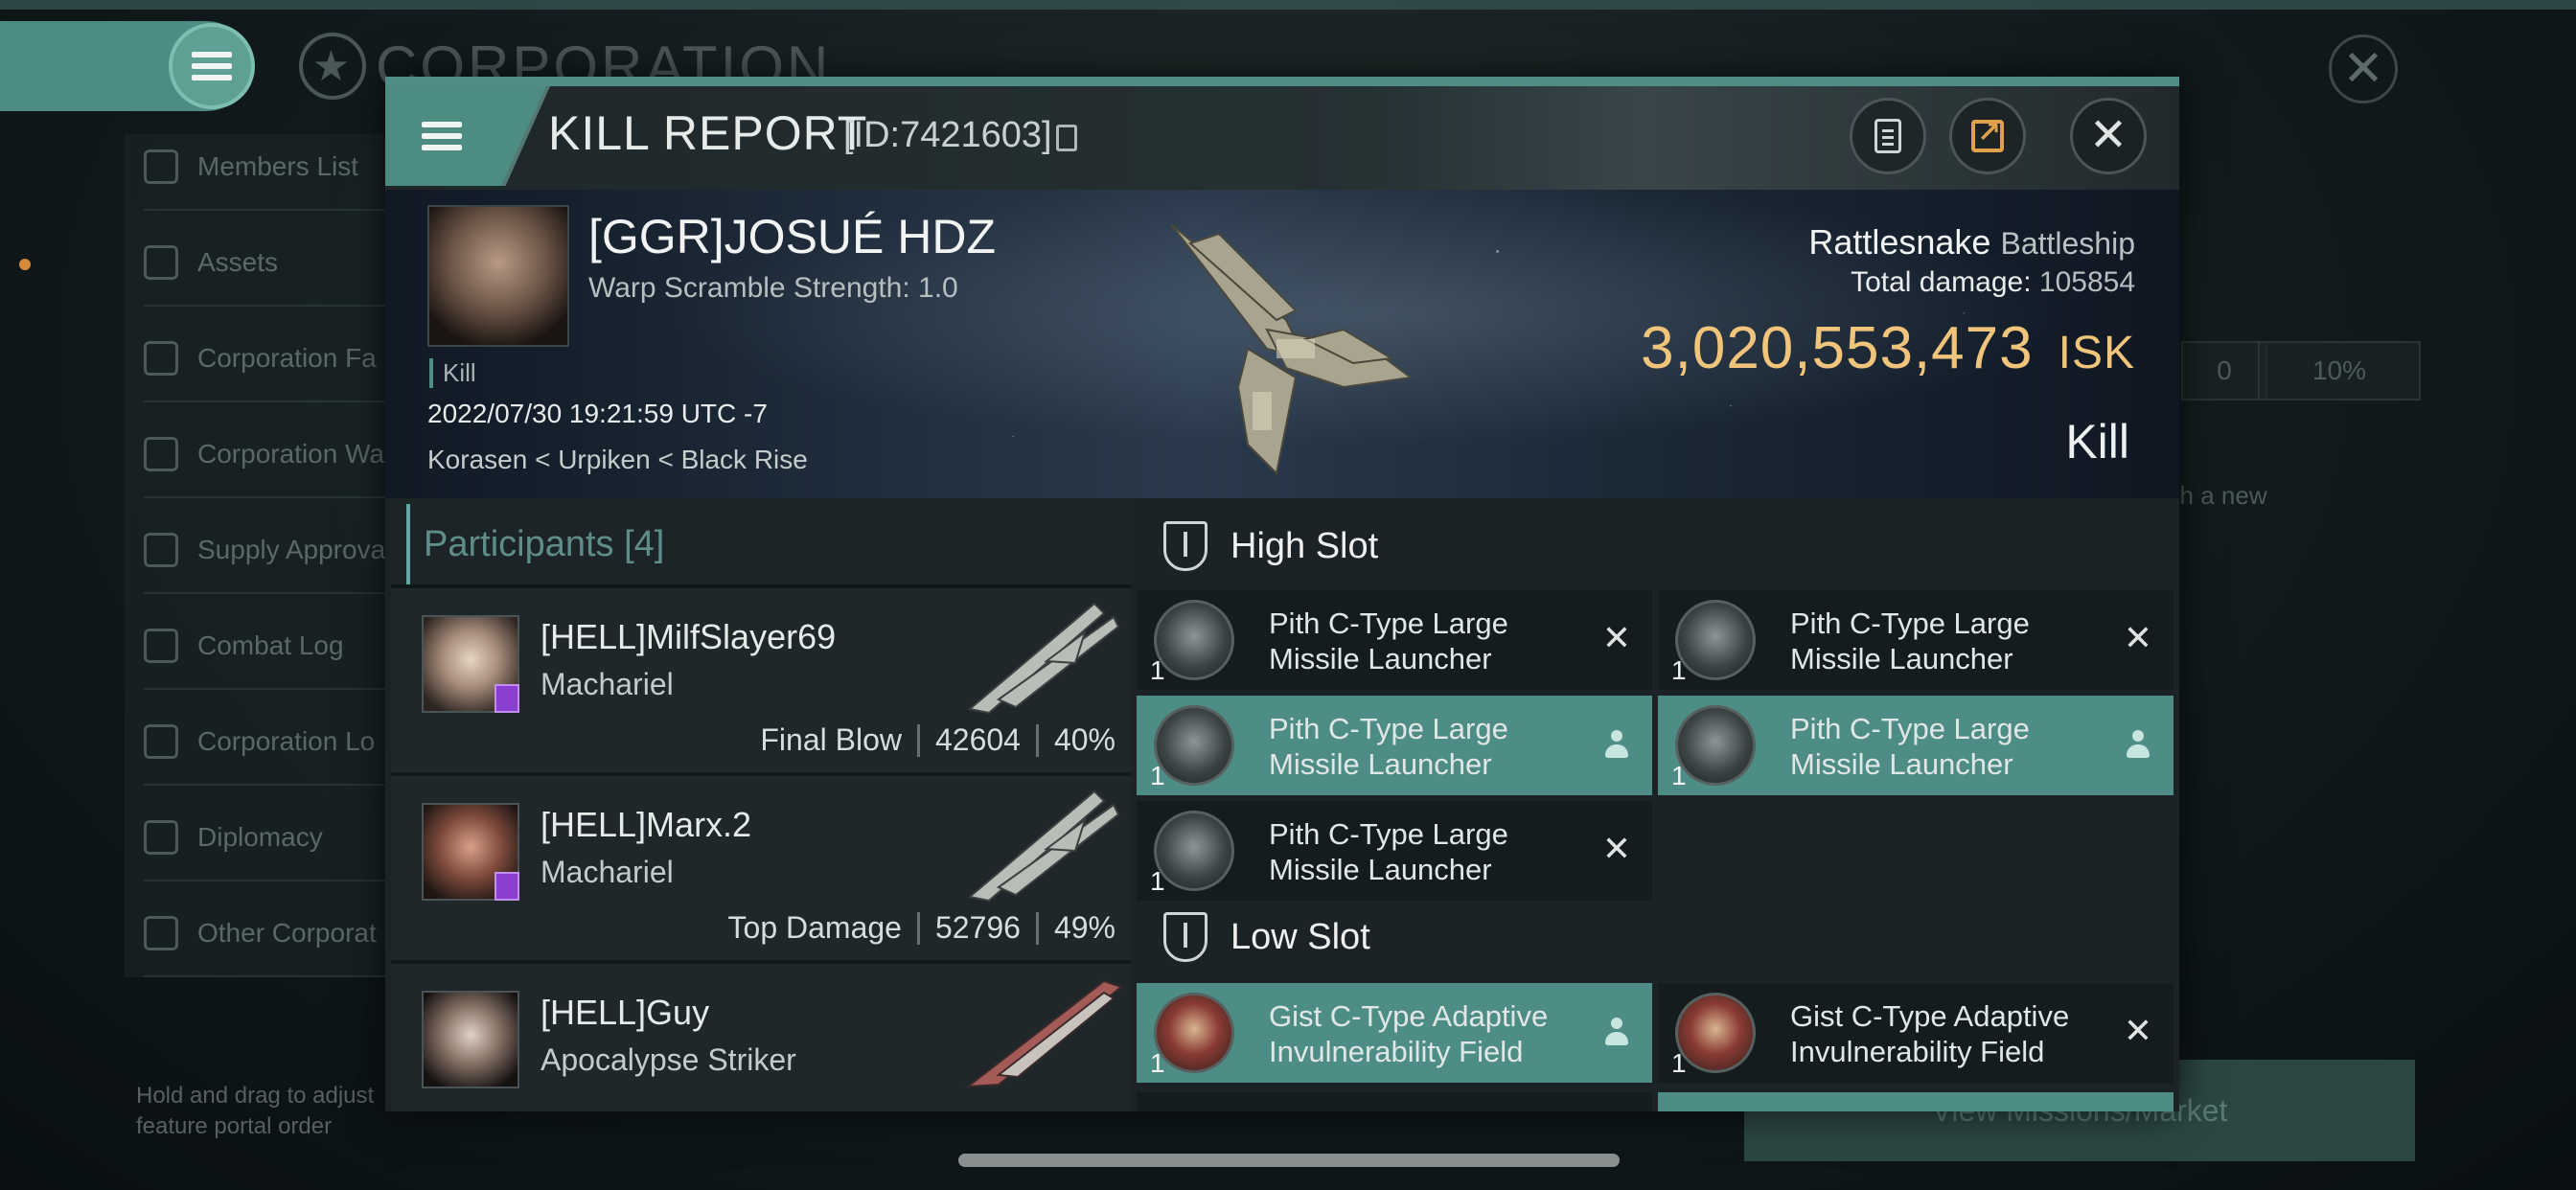 This screenshot has height=1190, width=2576. I want to click on participants-count: [4], so click(644, 543).